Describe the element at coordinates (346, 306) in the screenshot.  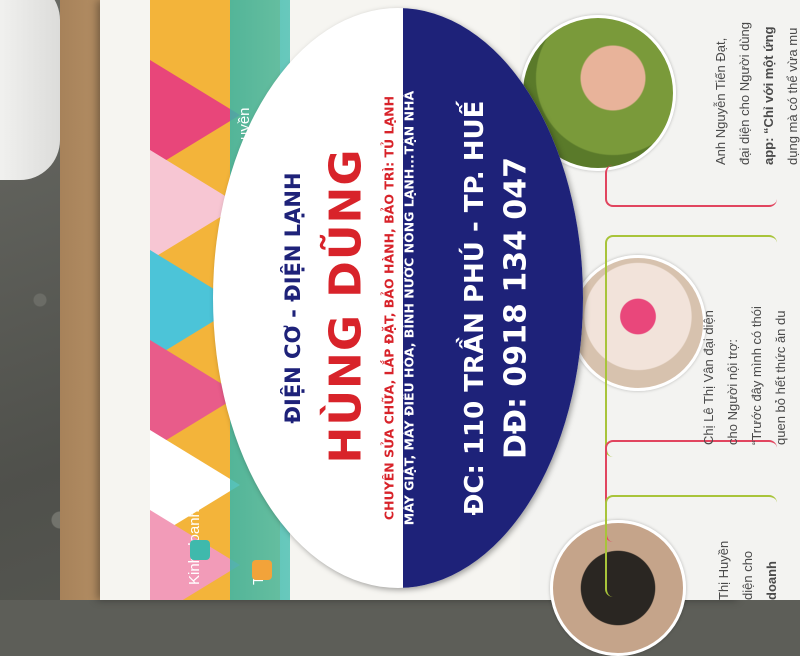
I see `sticker-shop-name: HÙNG DŨNG` at that location.